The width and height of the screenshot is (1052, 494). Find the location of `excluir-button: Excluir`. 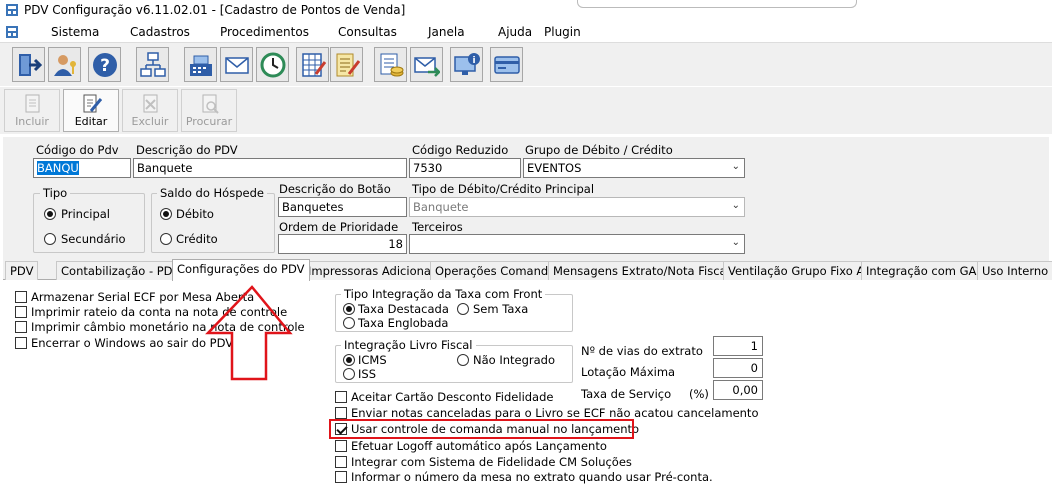

excluir-button: Excluir is located at coordinates (150, 110).